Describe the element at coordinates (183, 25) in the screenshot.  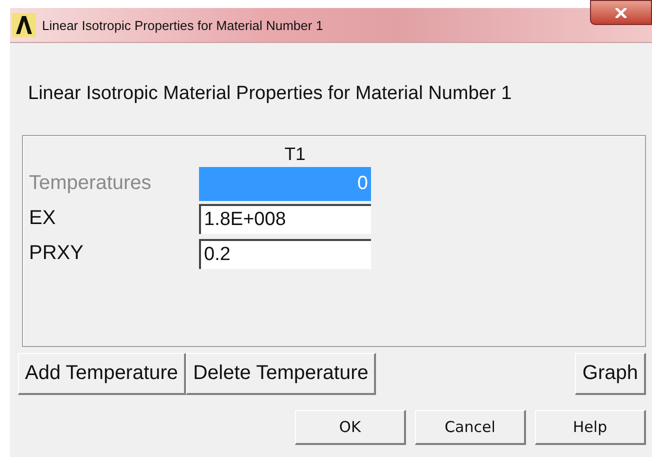
I see `window-title: Linear Isotropic Properties for Material Number 1` at that location.